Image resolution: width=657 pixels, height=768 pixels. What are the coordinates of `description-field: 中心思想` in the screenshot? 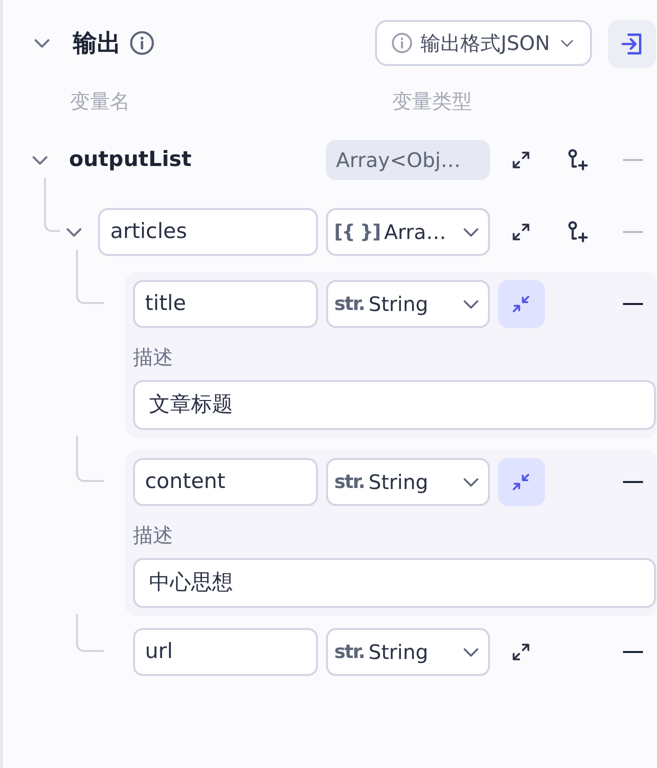 It's located at (394, 583).